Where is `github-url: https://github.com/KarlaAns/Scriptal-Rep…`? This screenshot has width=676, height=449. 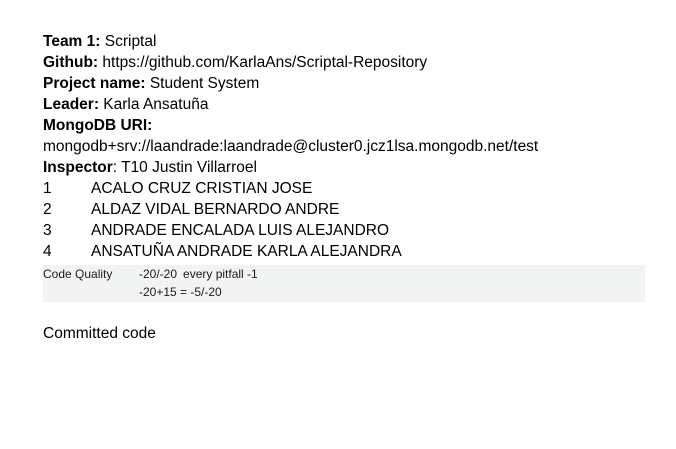 github-url: https://github.com/KarlaAns/Scriptal-Rep… is located at coordinates (262, 62).